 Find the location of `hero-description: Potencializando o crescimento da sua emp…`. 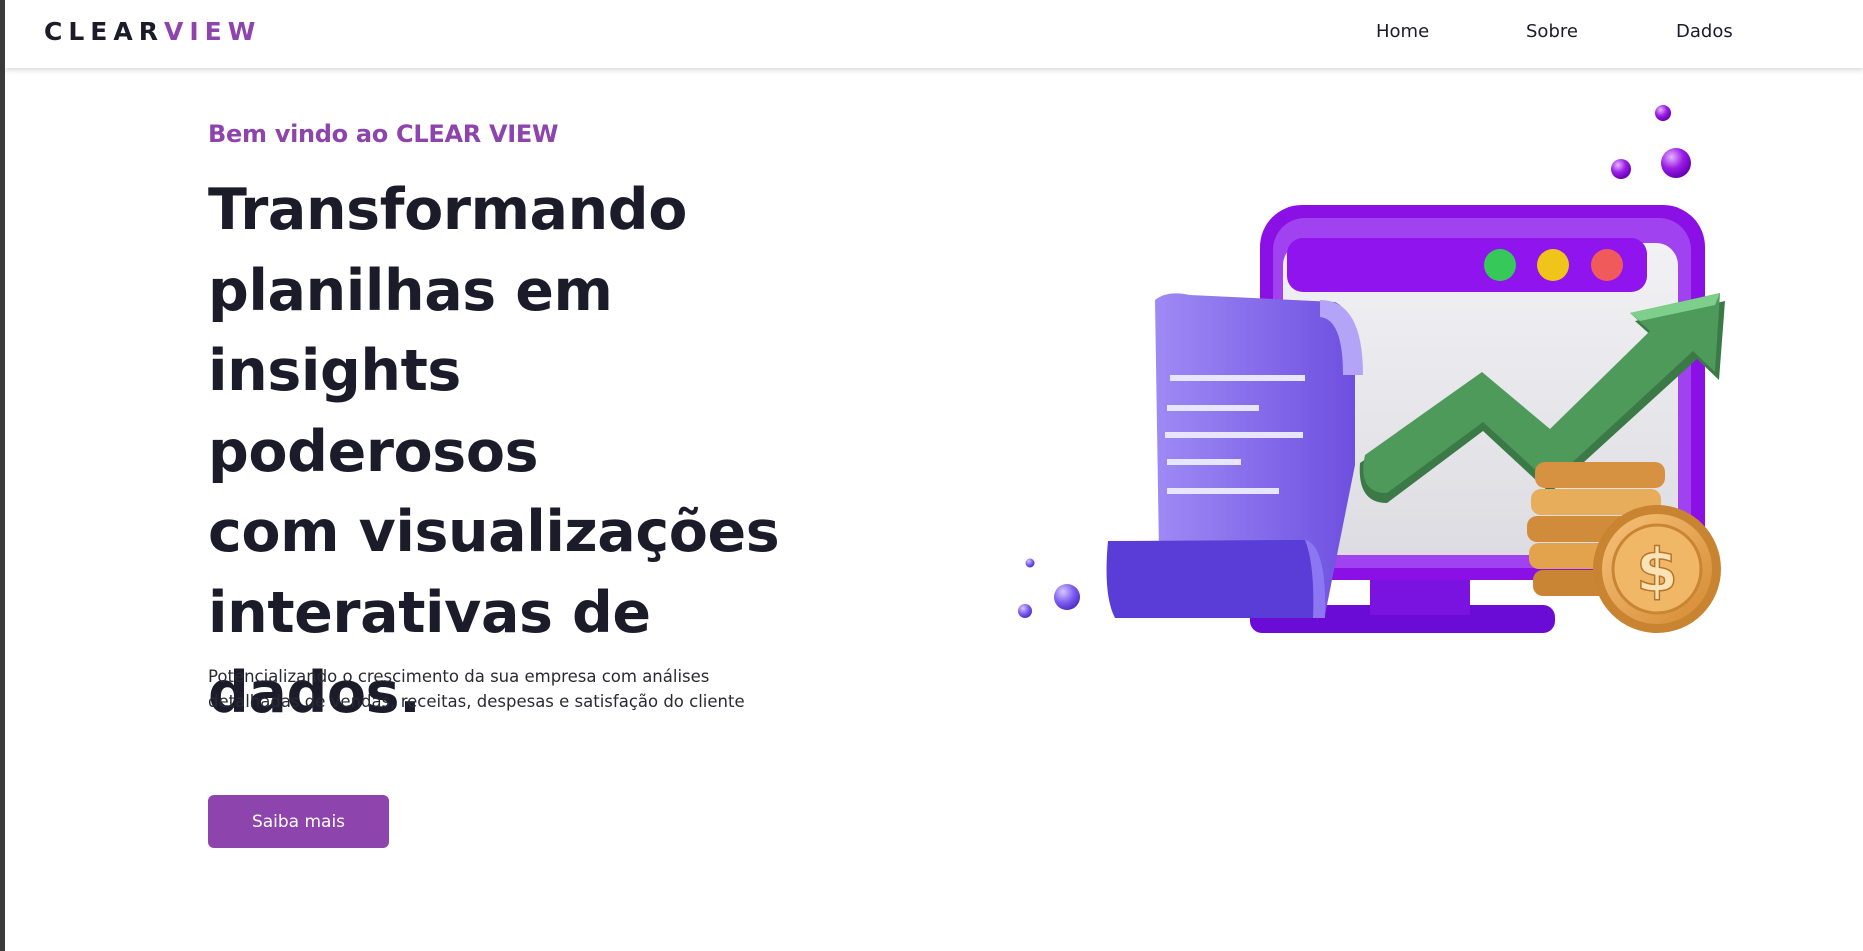

hero-description: Potencializando o crescimento da sua emp… is located at coordinates (493, 689).